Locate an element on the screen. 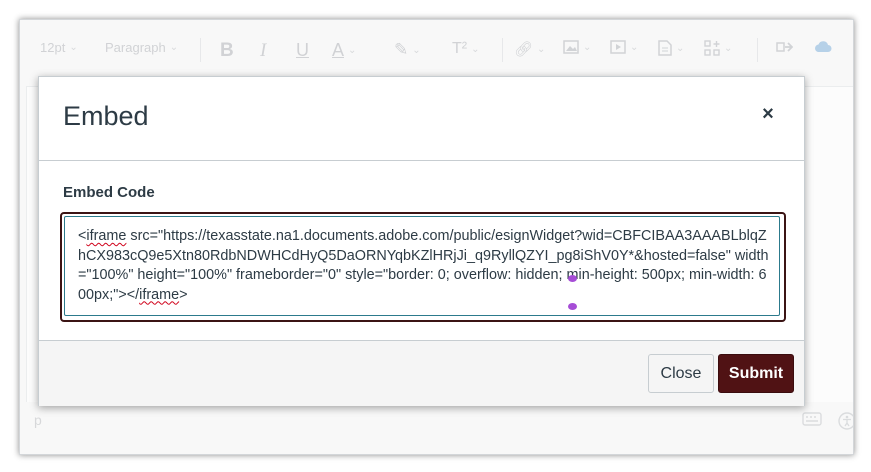  close-button: Close is located at coordinates (681, 373).